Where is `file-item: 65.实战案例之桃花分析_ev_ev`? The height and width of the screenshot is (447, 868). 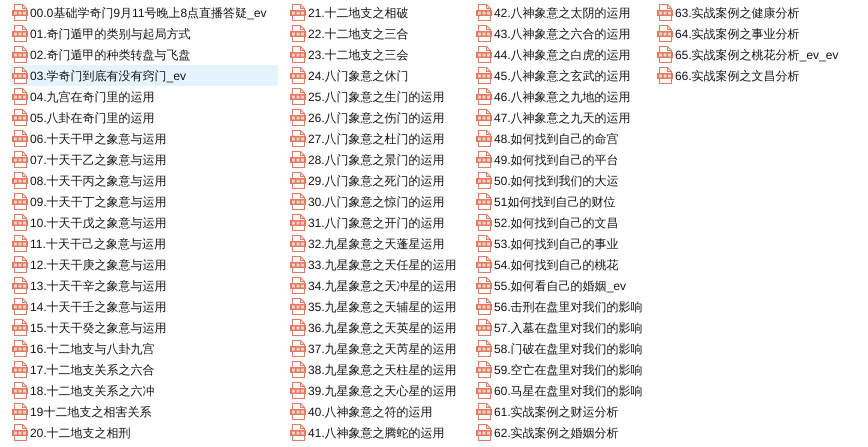
file-item: 65.实战案例之桃花分析_ev_ev is located at coordinates (752, 54).